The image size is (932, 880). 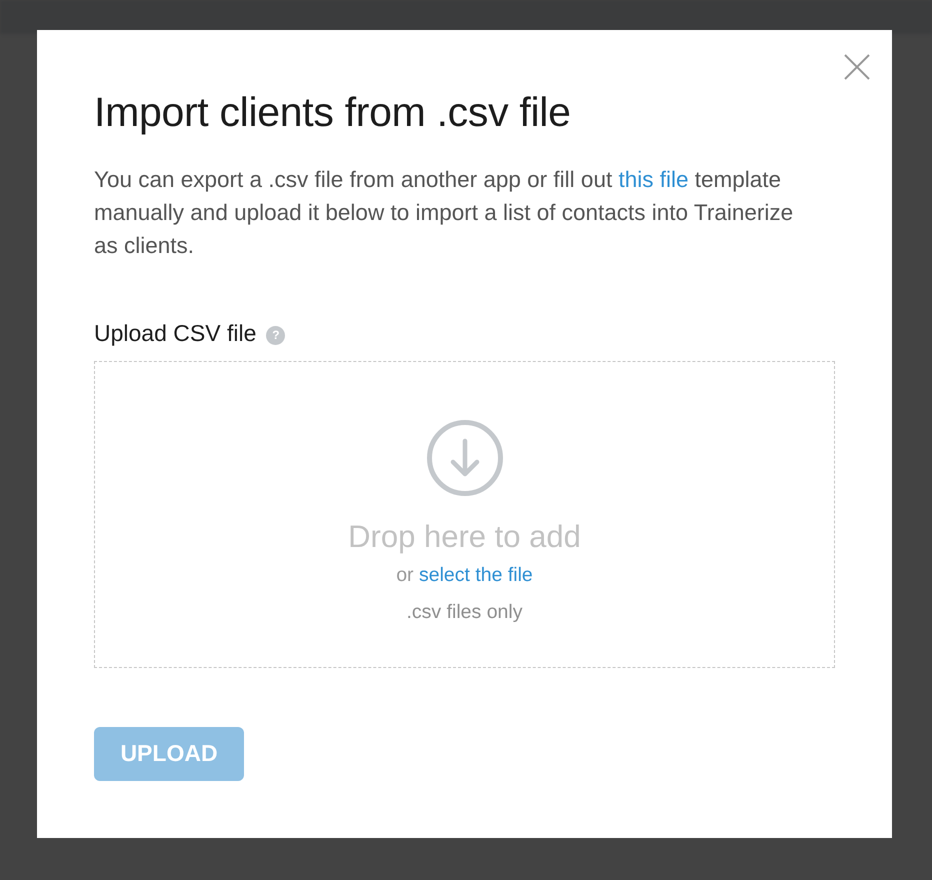 I want to click on download-icon, so click(x=465, y=457).